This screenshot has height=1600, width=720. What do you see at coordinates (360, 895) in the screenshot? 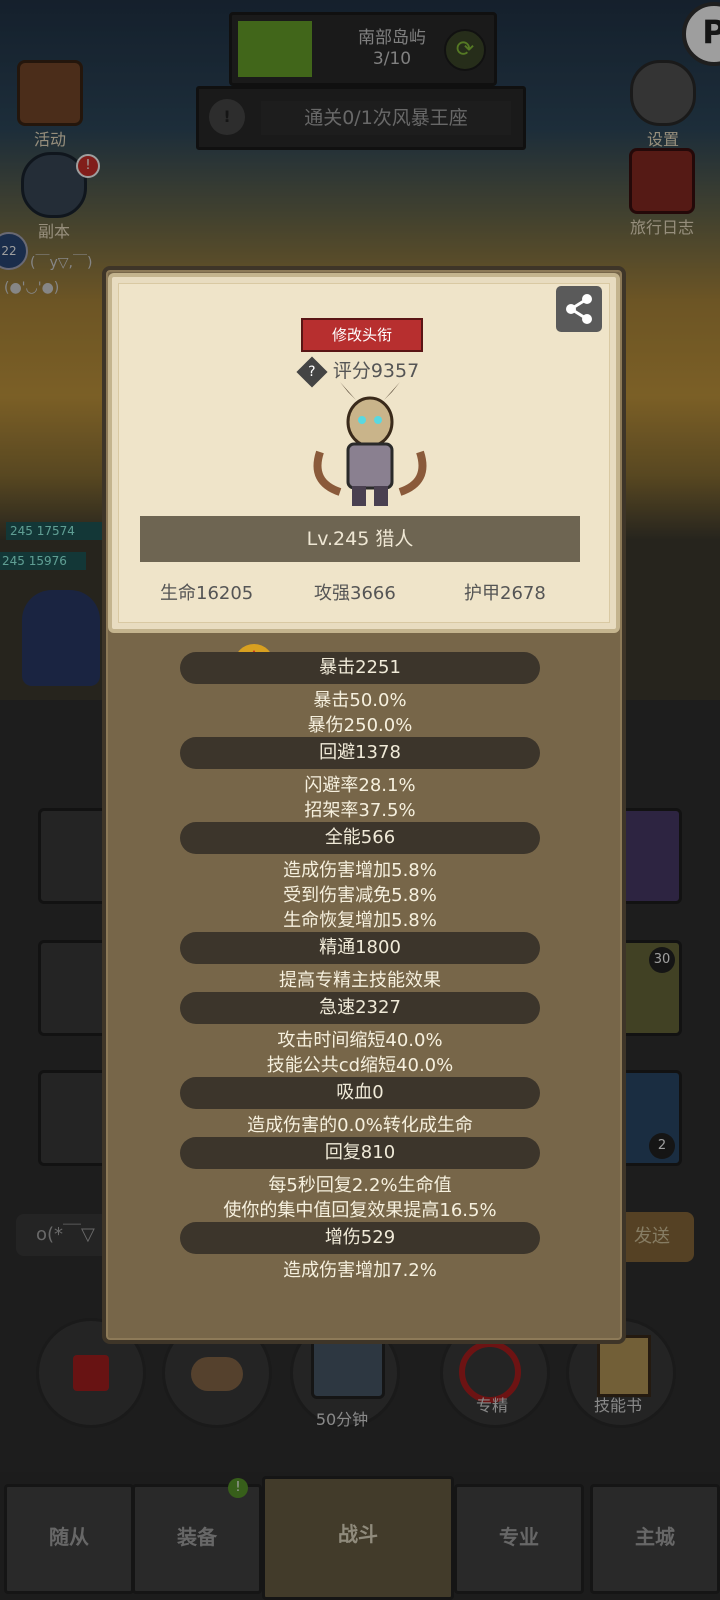
I see `stat-line: 受到伤害减免5.8%` at bounding box center [360, 895].